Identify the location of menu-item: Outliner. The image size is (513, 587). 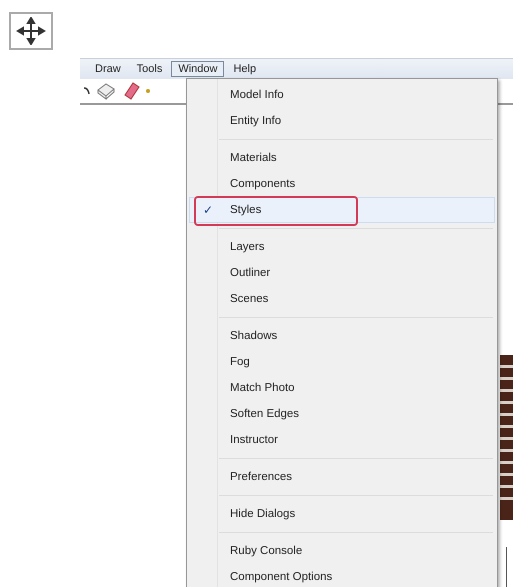
(342, 273).